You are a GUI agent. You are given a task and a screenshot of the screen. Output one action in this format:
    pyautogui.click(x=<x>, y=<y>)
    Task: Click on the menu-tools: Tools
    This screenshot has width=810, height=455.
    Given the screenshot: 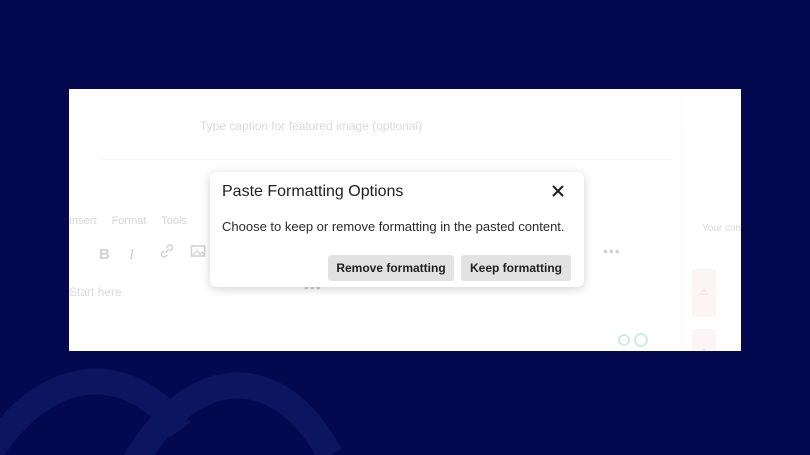 What is the action you would take?
    pyautogui.click(x=174, y=221)
    